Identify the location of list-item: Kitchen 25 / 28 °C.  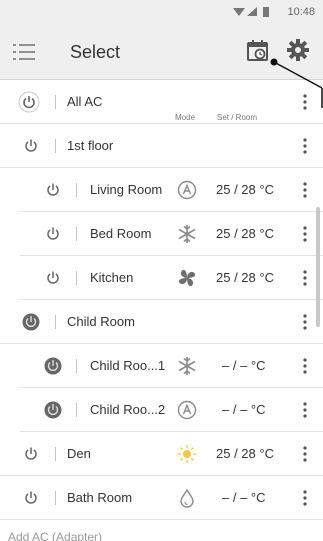
(171, 278).